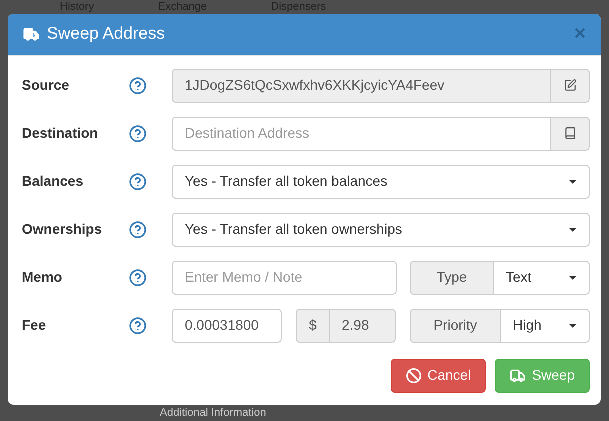 The width and height of the screenshot is (609, 421). What do you see at coordinates (61, 133) in the screenshot?
I see `field-label: Destination` at bounding box center [61, 133].